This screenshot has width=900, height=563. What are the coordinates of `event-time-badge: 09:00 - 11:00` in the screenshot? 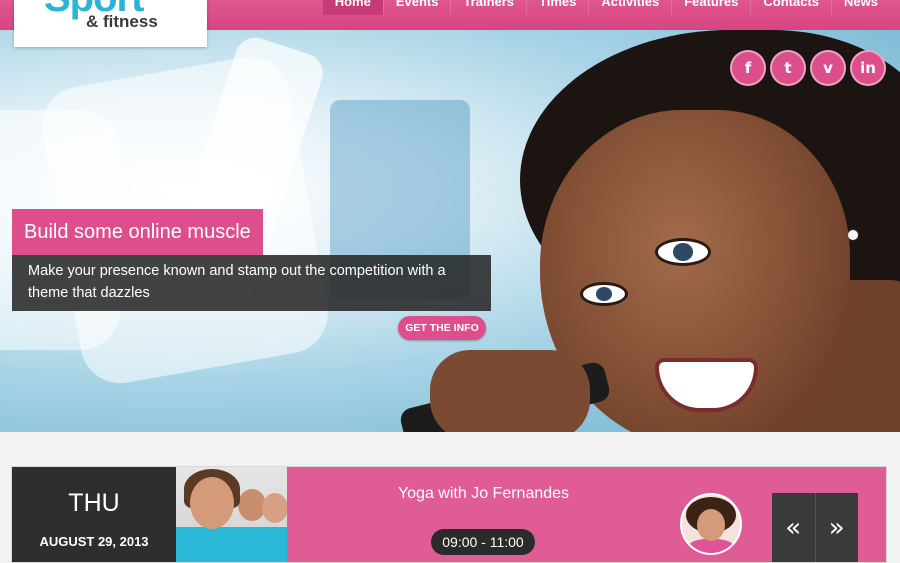 It's located at (483, 542).